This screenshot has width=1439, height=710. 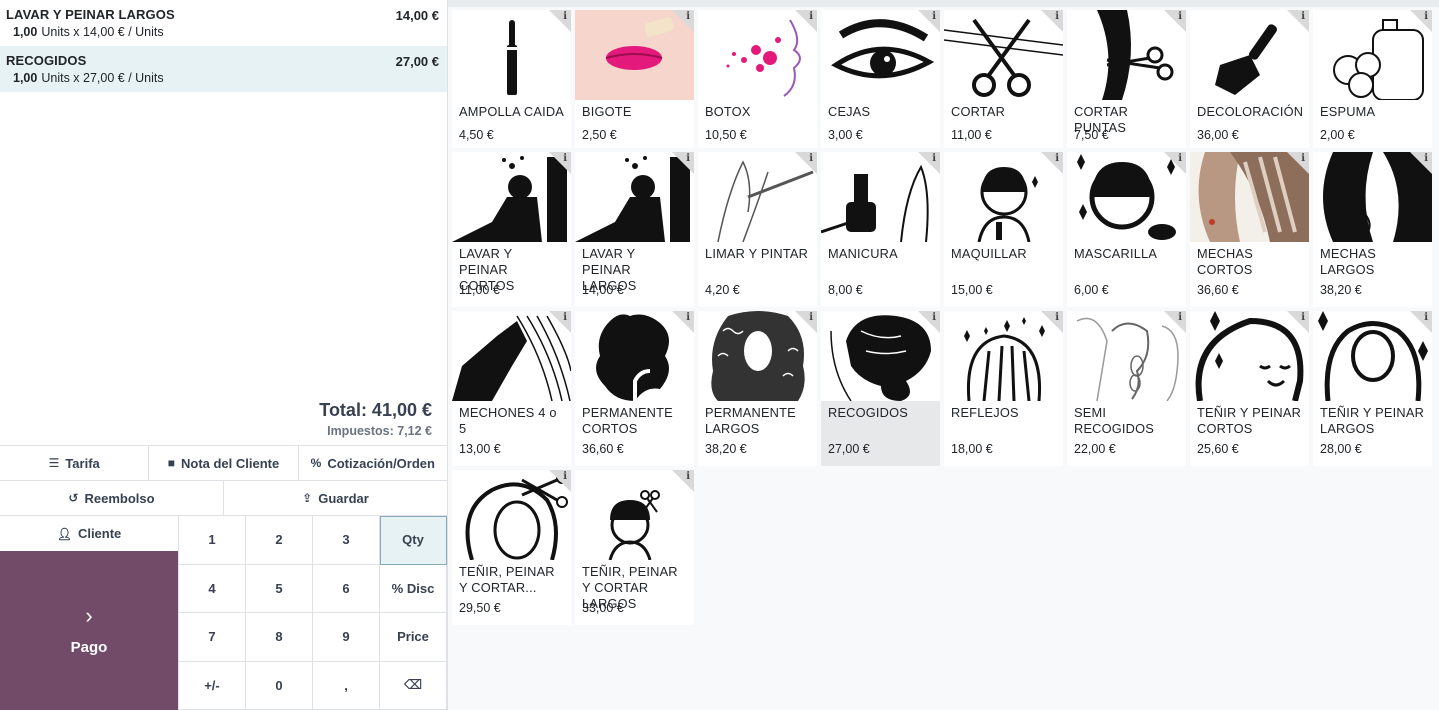 What do you see at coordinates (224, 463) in the screenshot?
I see `customer-note-button: ■ Nota del Cliente` at bounding box center [224, 463].